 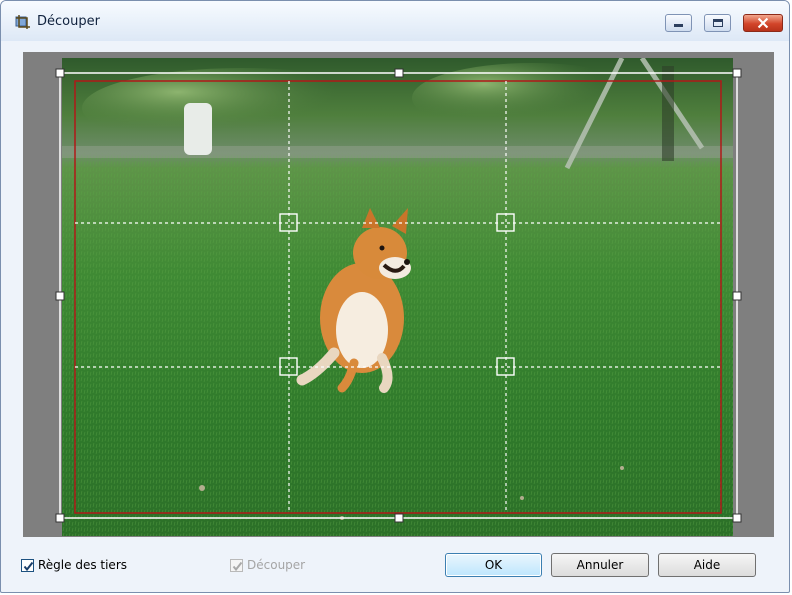 I want to click on maximize-button, so click(x=717, y=23).